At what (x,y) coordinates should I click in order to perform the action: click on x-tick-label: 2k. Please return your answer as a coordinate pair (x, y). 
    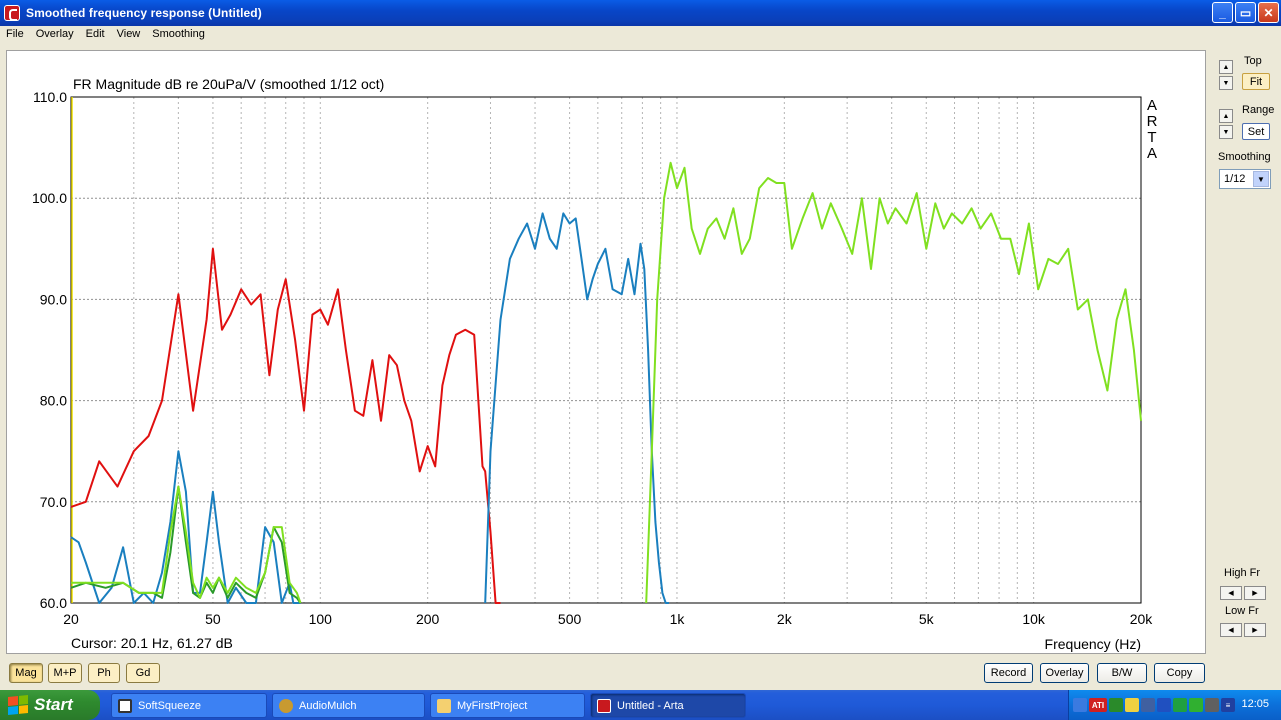
    Looking at the image, I should click on (785, 619).